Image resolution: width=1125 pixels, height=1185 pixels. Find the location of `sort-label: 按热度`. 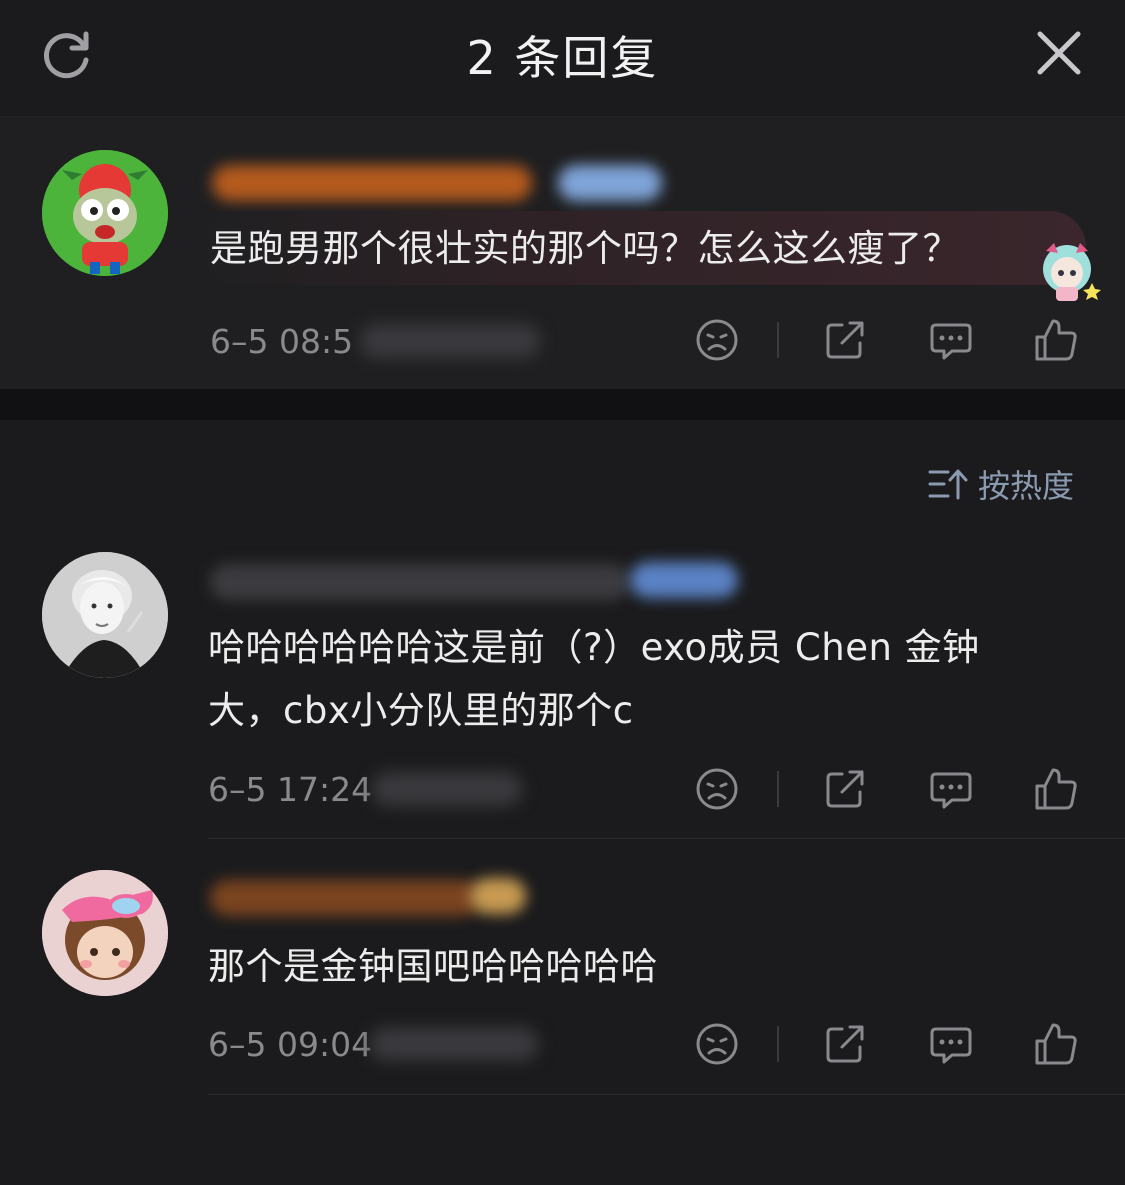

sort-label: 按热度 is located at coordinates (1026, 486).